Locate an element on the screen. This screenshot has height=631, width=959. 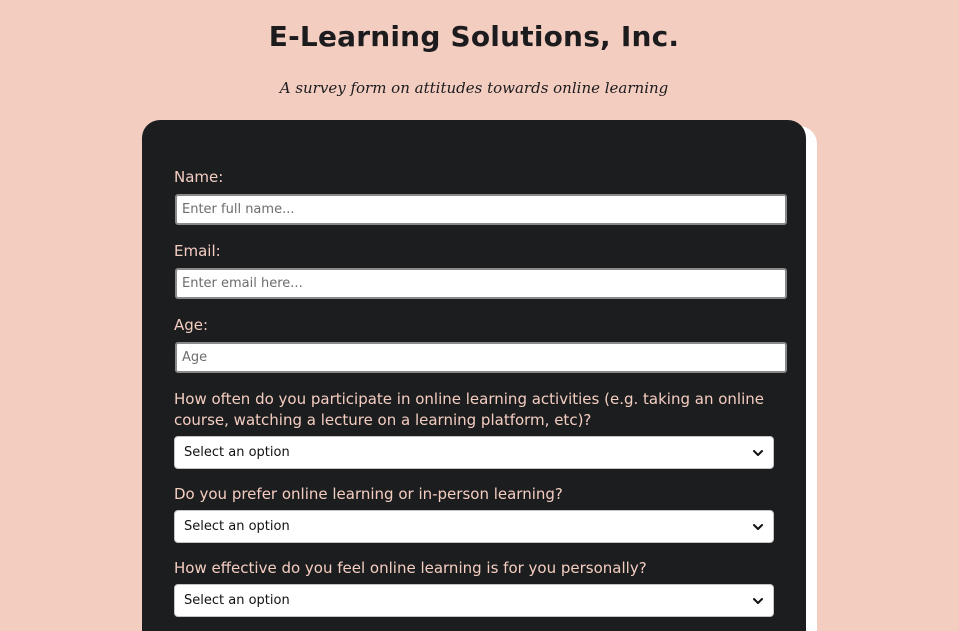
email-input is located at coordinates (481, 283).